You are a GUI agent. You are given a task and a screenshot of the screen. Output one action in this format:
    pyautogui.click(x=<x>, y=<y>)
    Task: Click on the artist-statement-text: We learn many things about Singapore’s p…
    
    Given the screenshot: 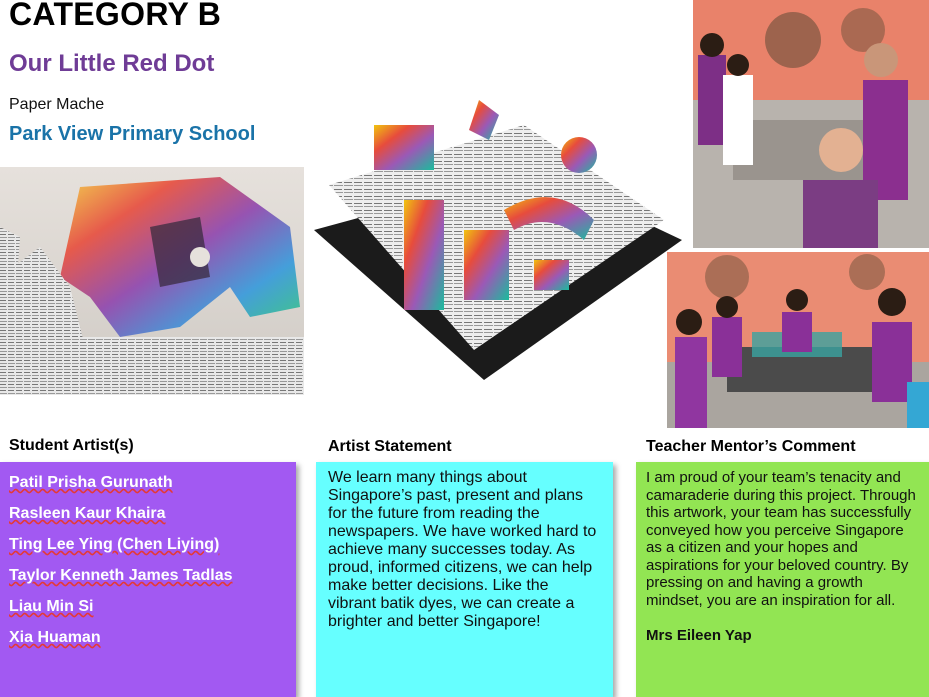 What is the action you would take?
    pyautogui.click(x=462, y=549)
    